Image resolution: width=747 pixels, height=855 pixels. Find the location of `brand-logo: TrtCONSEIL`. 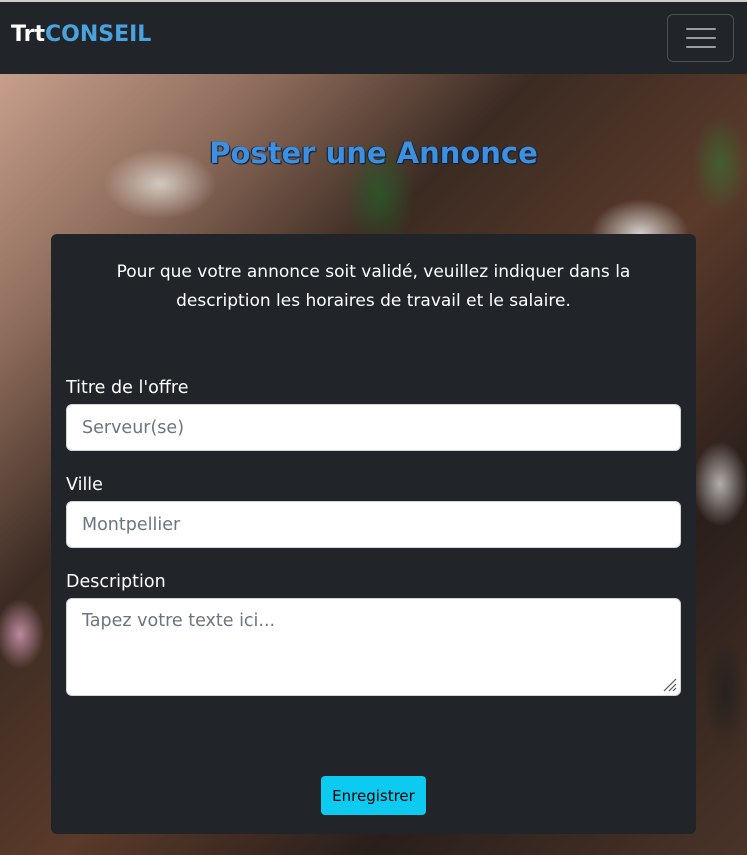

brand-logo: TrtCONSEIL is located at coordinates (81, 34).